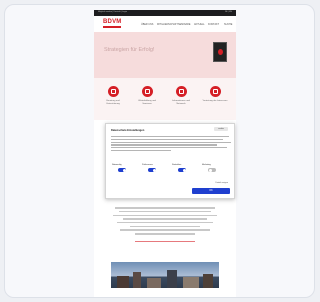 The width and height of the screenshot is (320, 302). What do you see at coordinates (112, 22) in the screenshot?
I see `site-logo: BDVM` at bounding box center [112, 22].